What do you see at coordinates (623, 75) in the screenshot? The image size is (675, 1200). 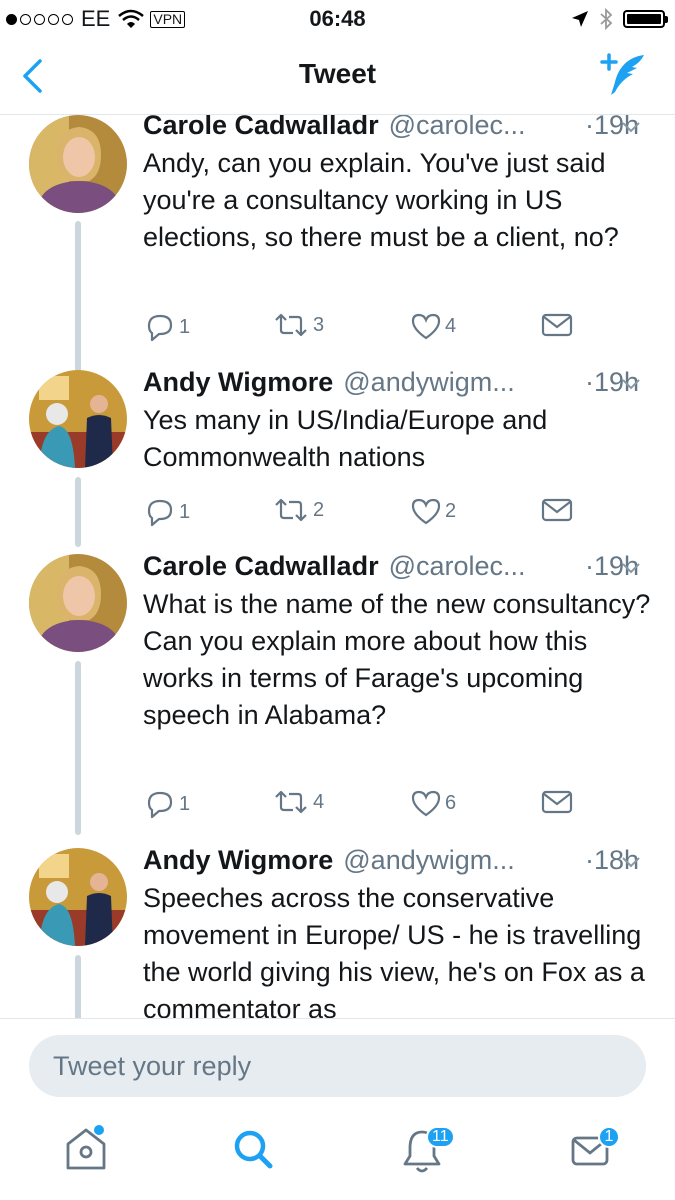 I see `compose-tweet-icon` at bounding box center [623, 75].